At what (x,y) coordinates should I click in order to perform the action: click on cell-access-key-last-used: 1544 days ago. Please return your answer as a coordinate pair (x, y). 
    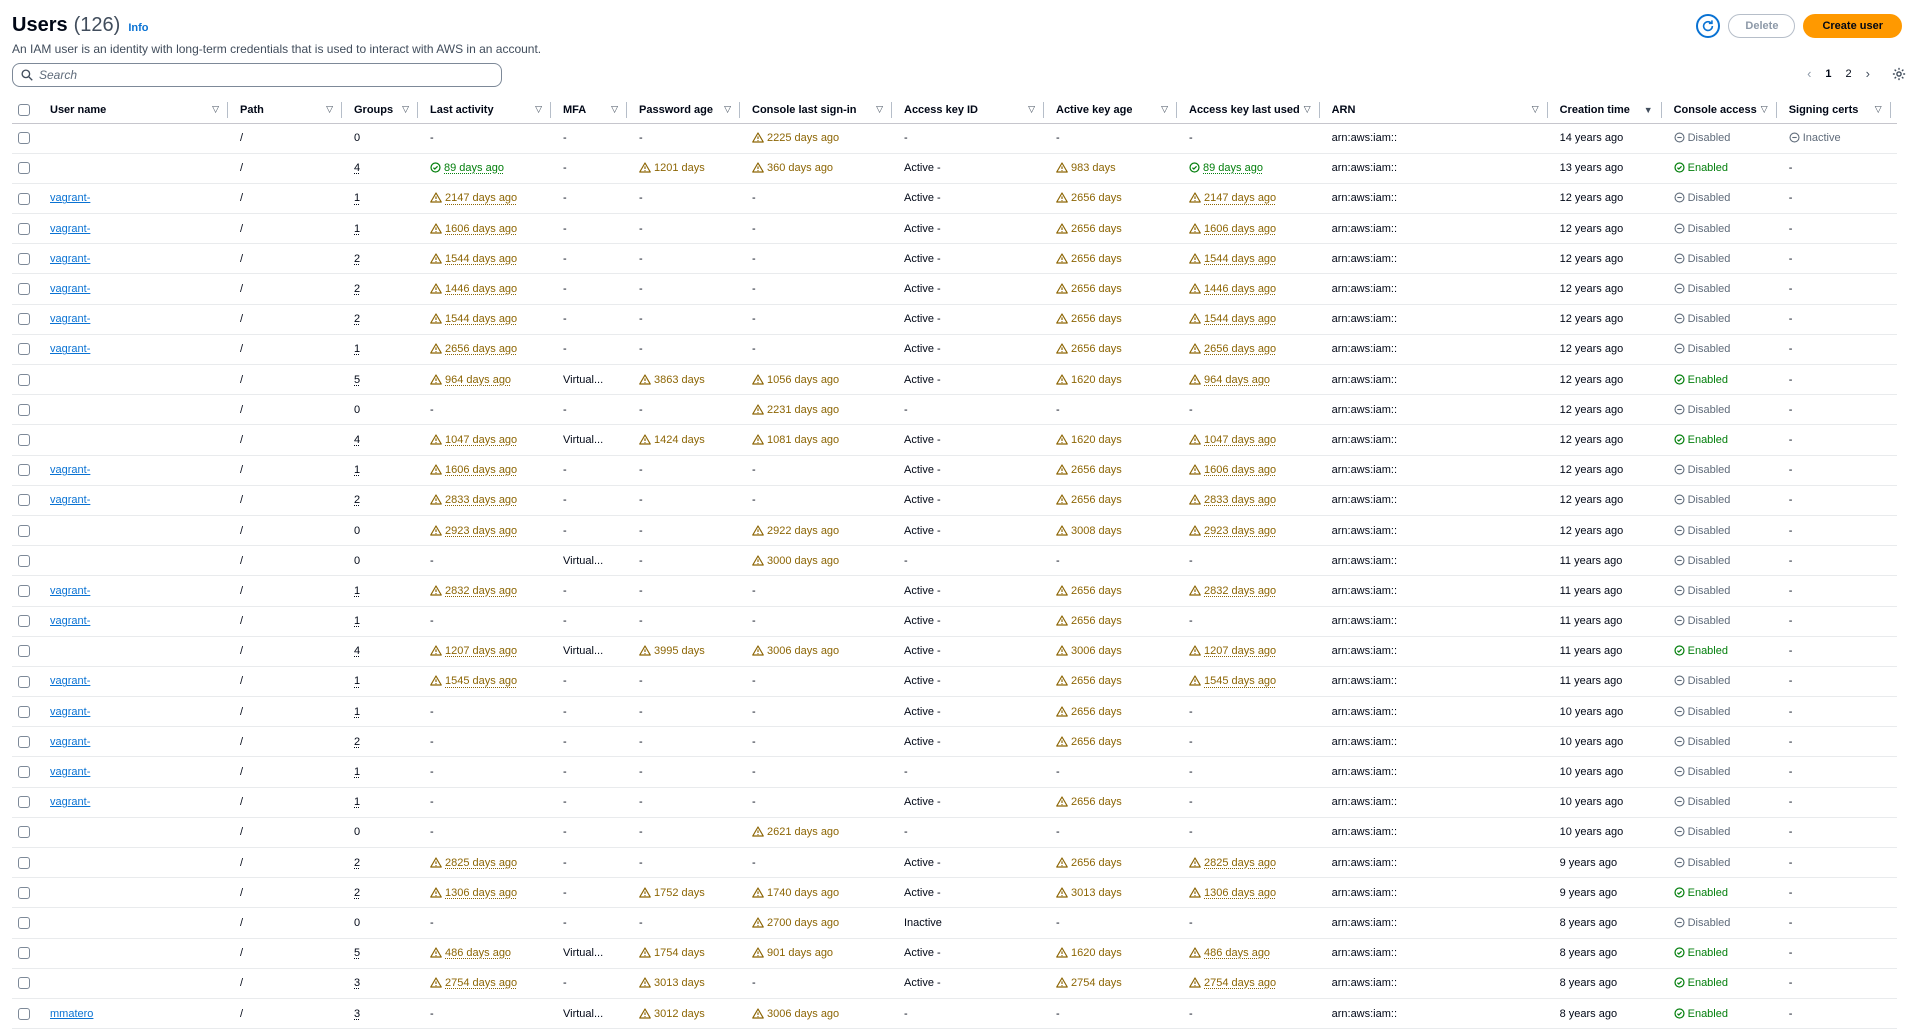
    Looking at the image, I should click on (1254, 259).